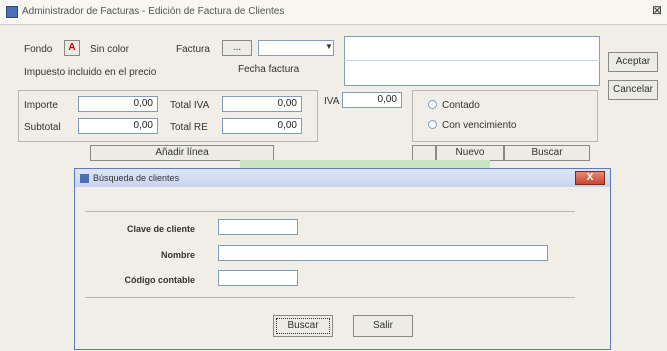  What do you see at coordinates (41, 105) in the screenshot?
I see `importe-label: Importe` at bounding box center [41, 105].